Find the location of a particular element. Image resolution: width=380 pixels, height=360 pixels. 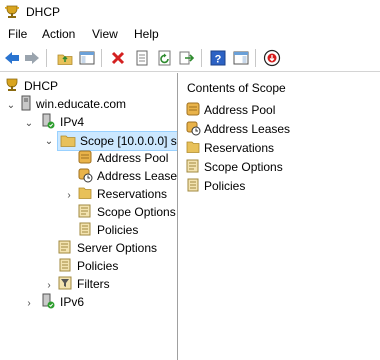

tree-node-scope-policies: Policies is located at coordinates (107, 230).